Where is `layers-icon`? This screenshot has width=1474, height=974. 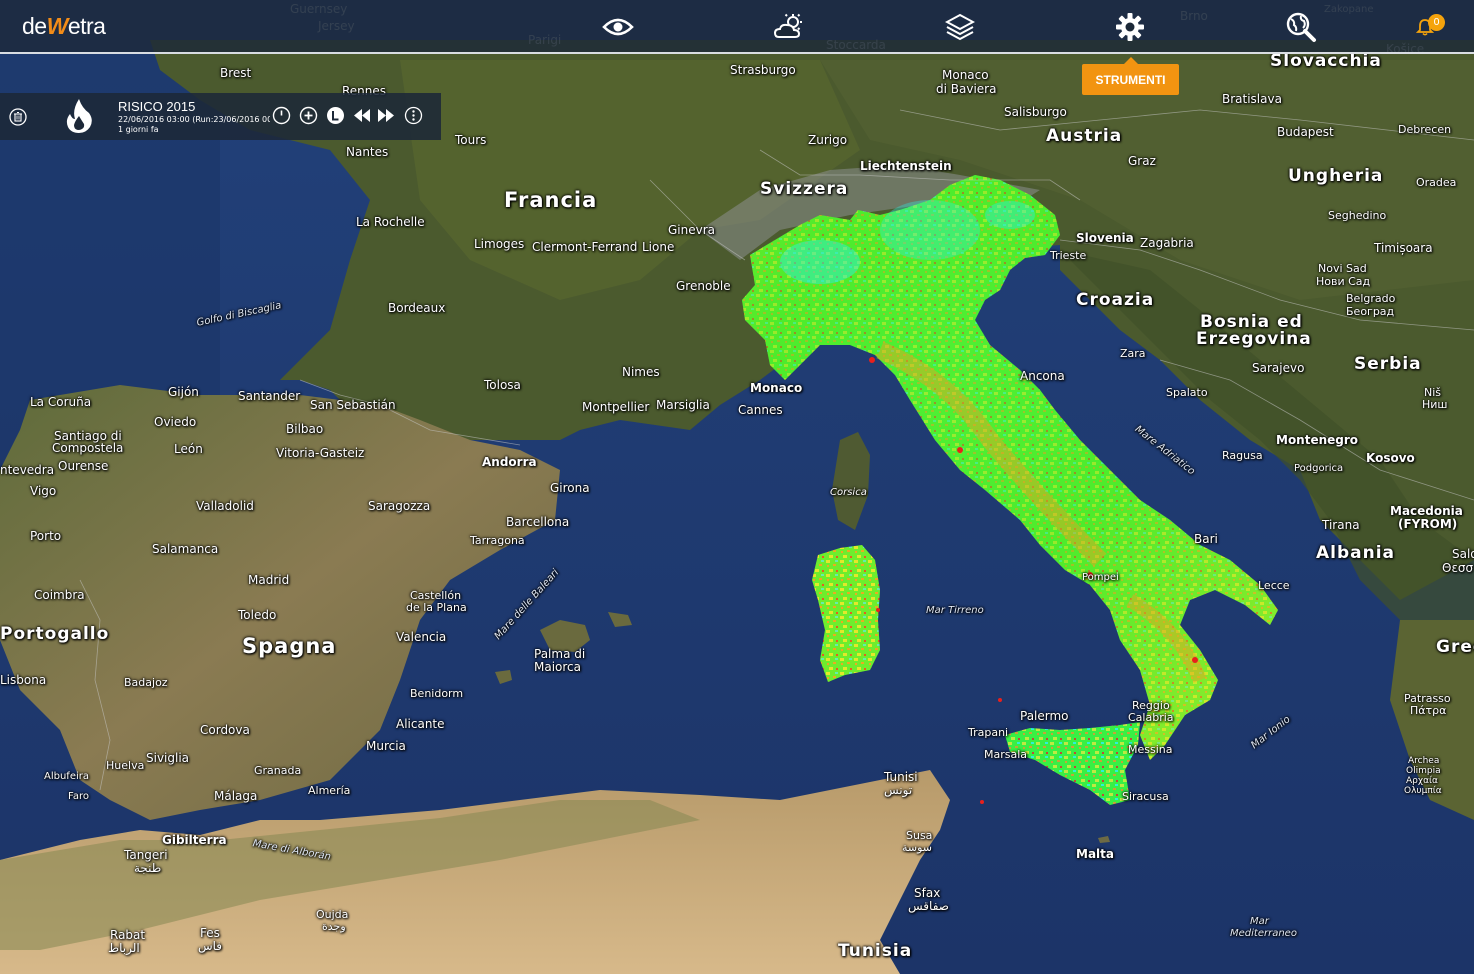 layers-icon is located at coordinates (960, 27).